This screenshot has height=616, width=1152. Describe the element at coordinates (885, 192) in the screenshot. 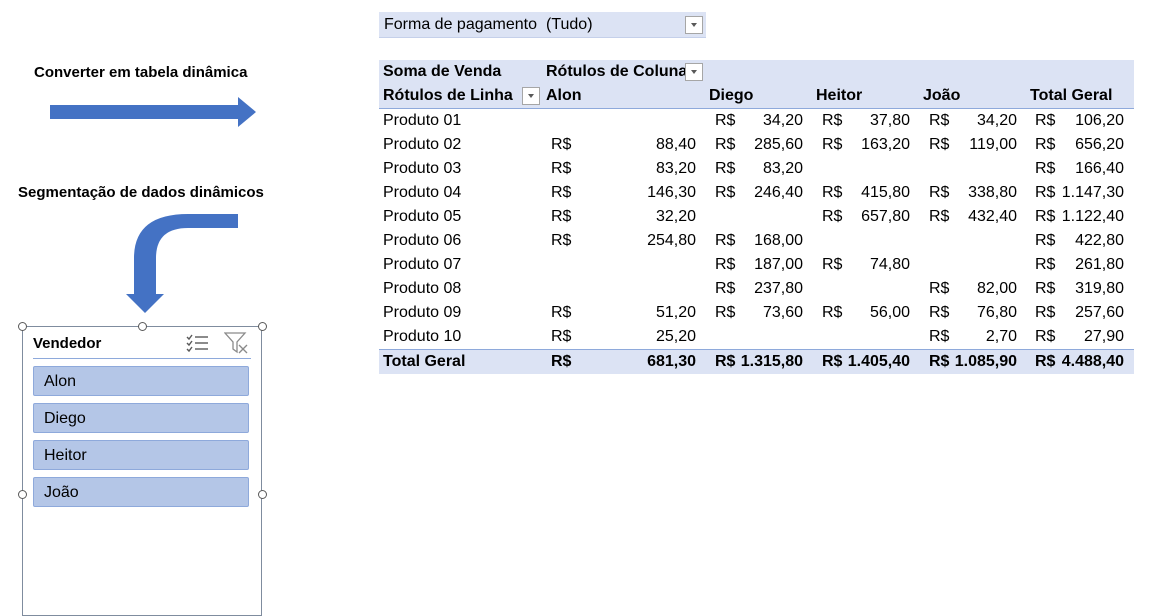

I see `value-cell: 415,80` at that location.